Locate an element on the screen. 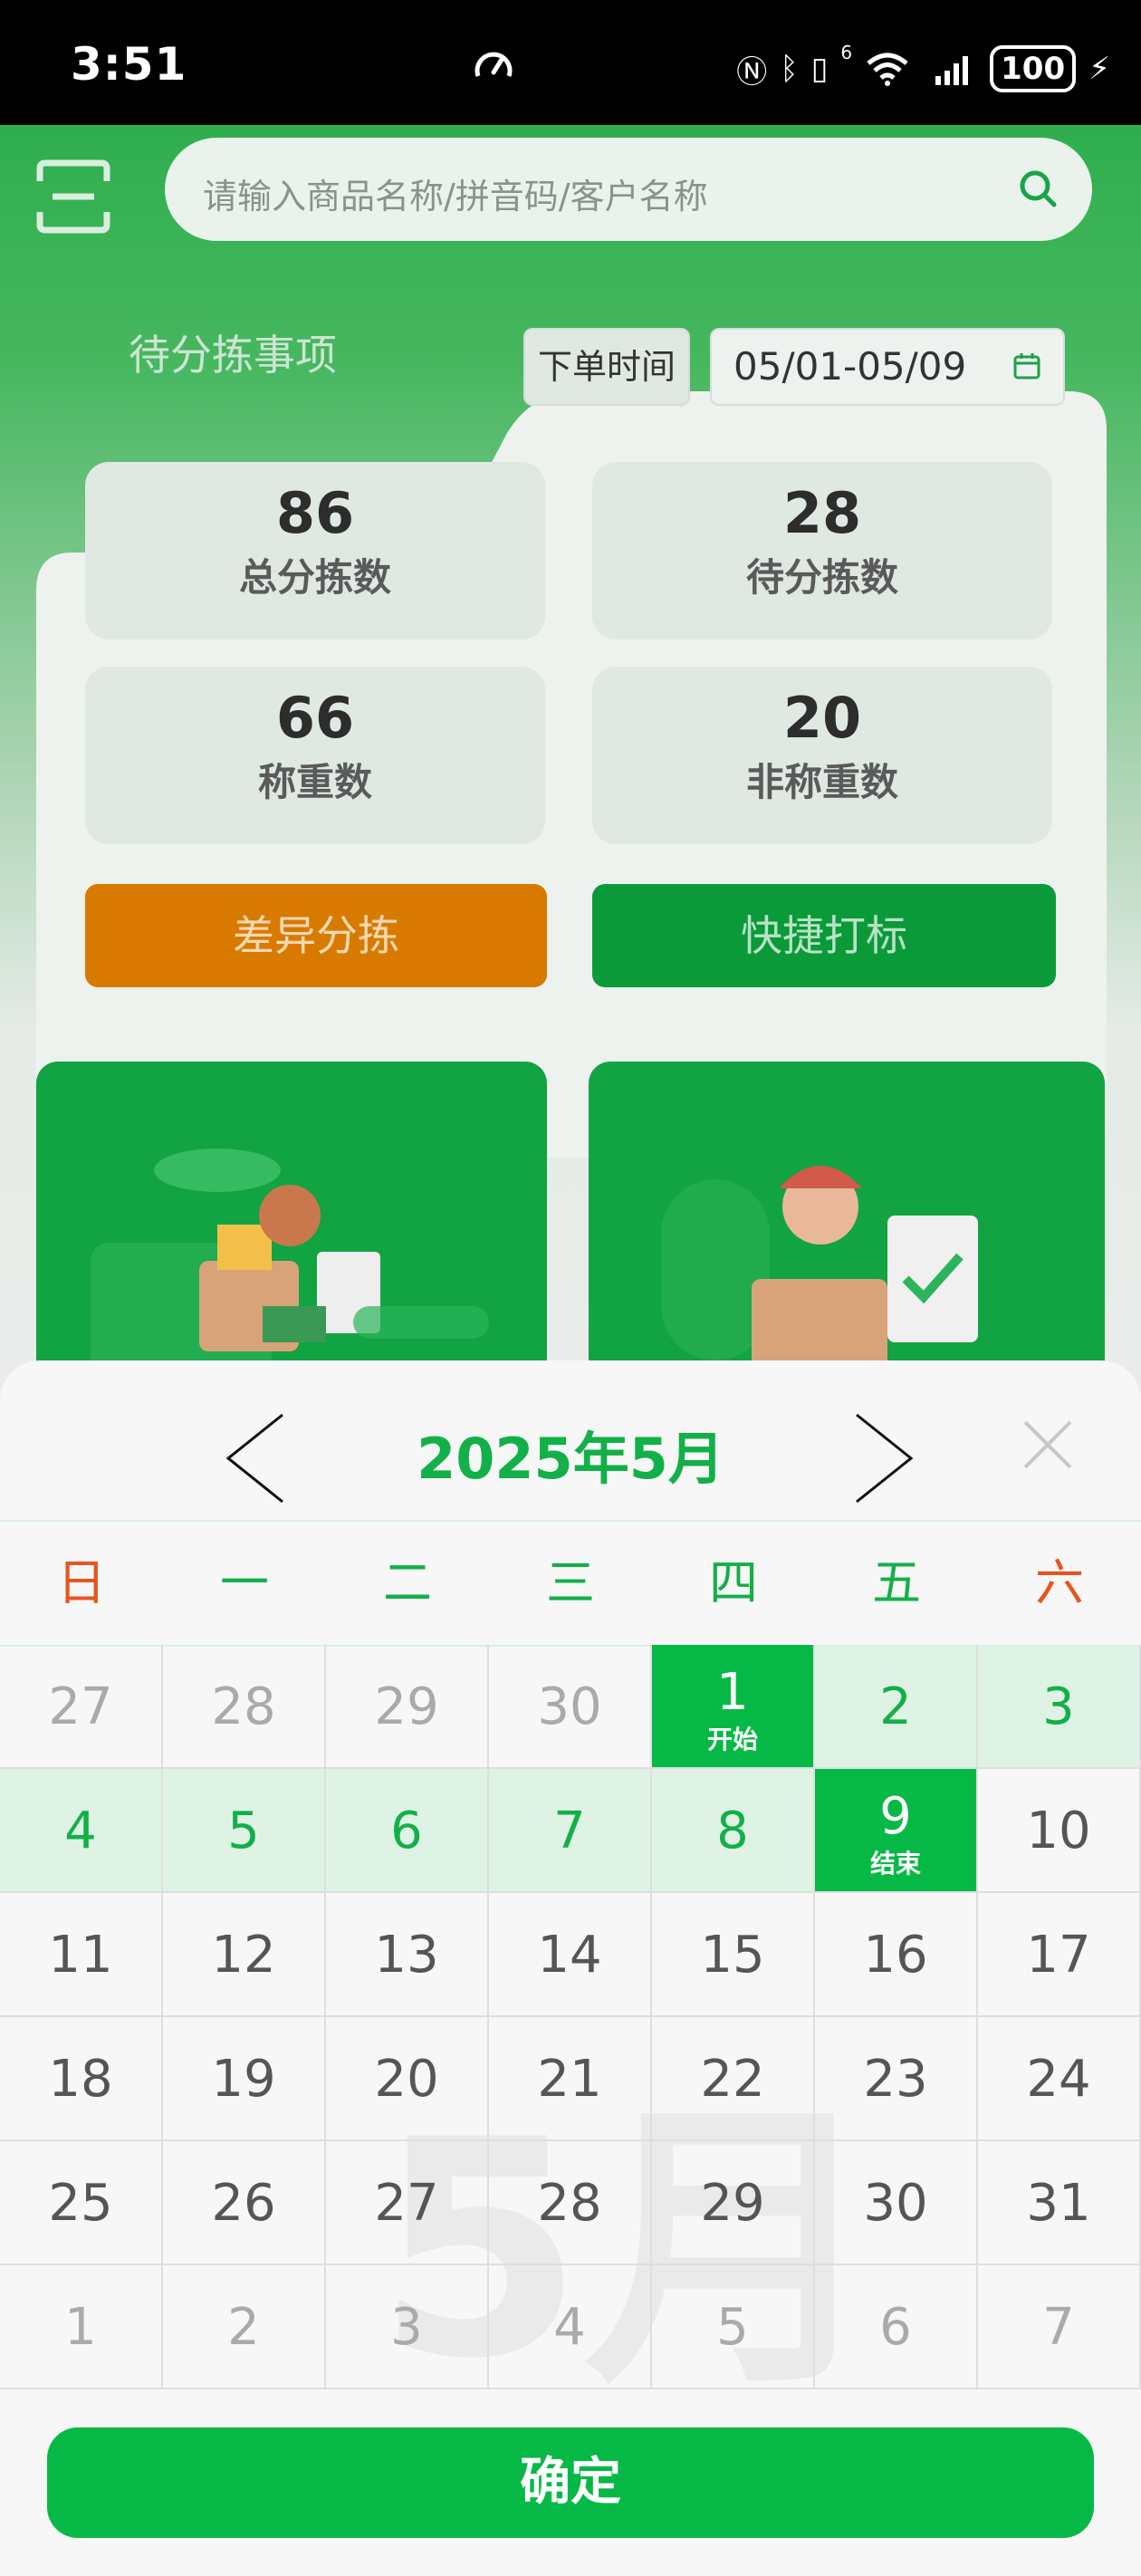 This screenshot has height=2576, width=1141. calendar-month-title: 2025年5月 is located at coordinates (570, 1459).